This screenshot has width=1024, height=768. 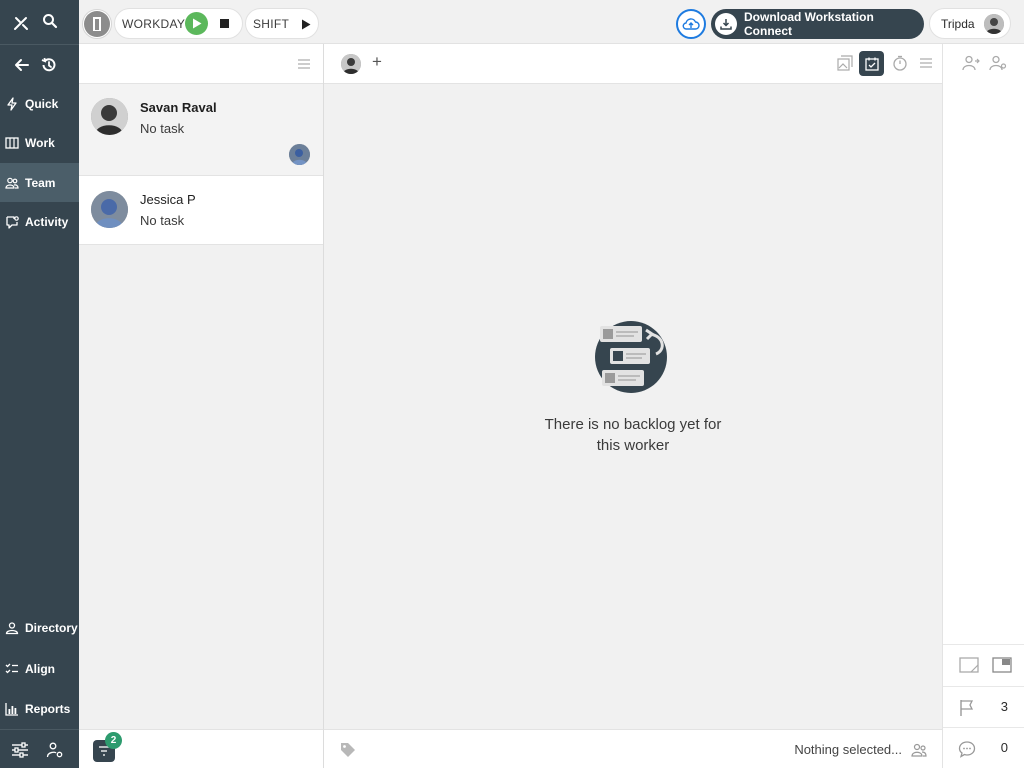 I want to click on door-button, so click(x=97, y=24).